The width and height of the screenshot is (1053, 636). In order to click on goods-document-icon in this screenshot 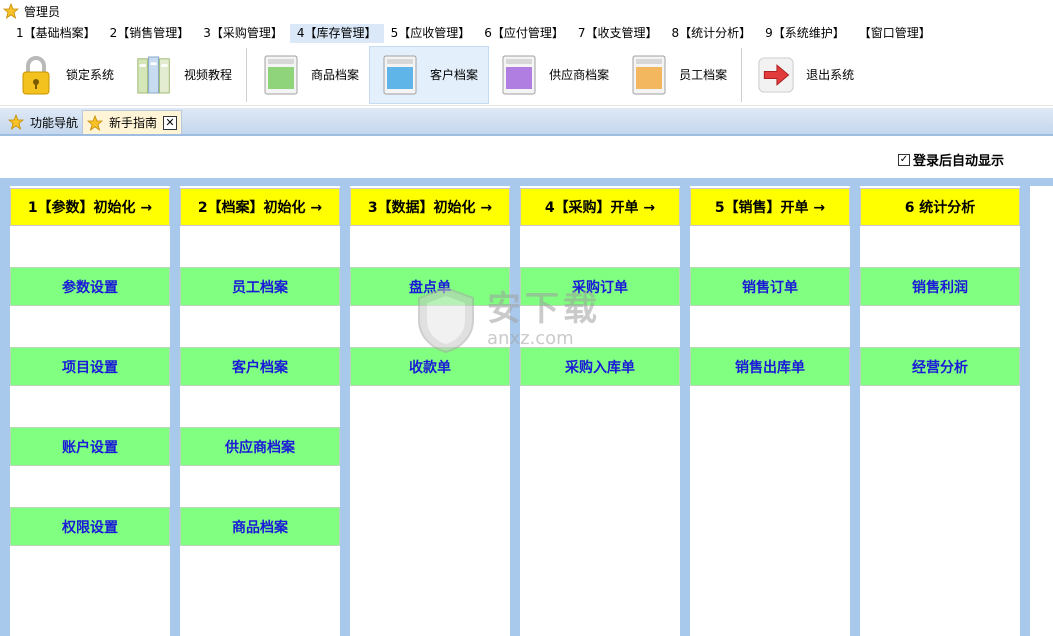, I will do `click(281, 75)`.